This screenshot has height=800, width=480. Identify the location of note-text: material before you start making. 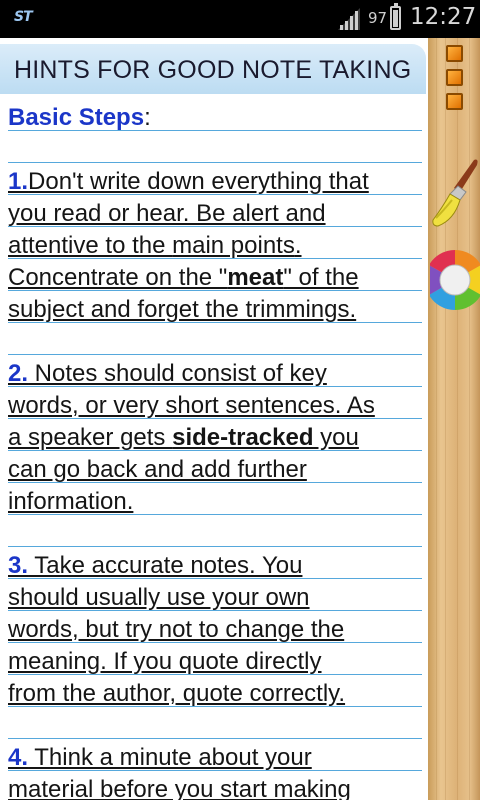
(179, 788).